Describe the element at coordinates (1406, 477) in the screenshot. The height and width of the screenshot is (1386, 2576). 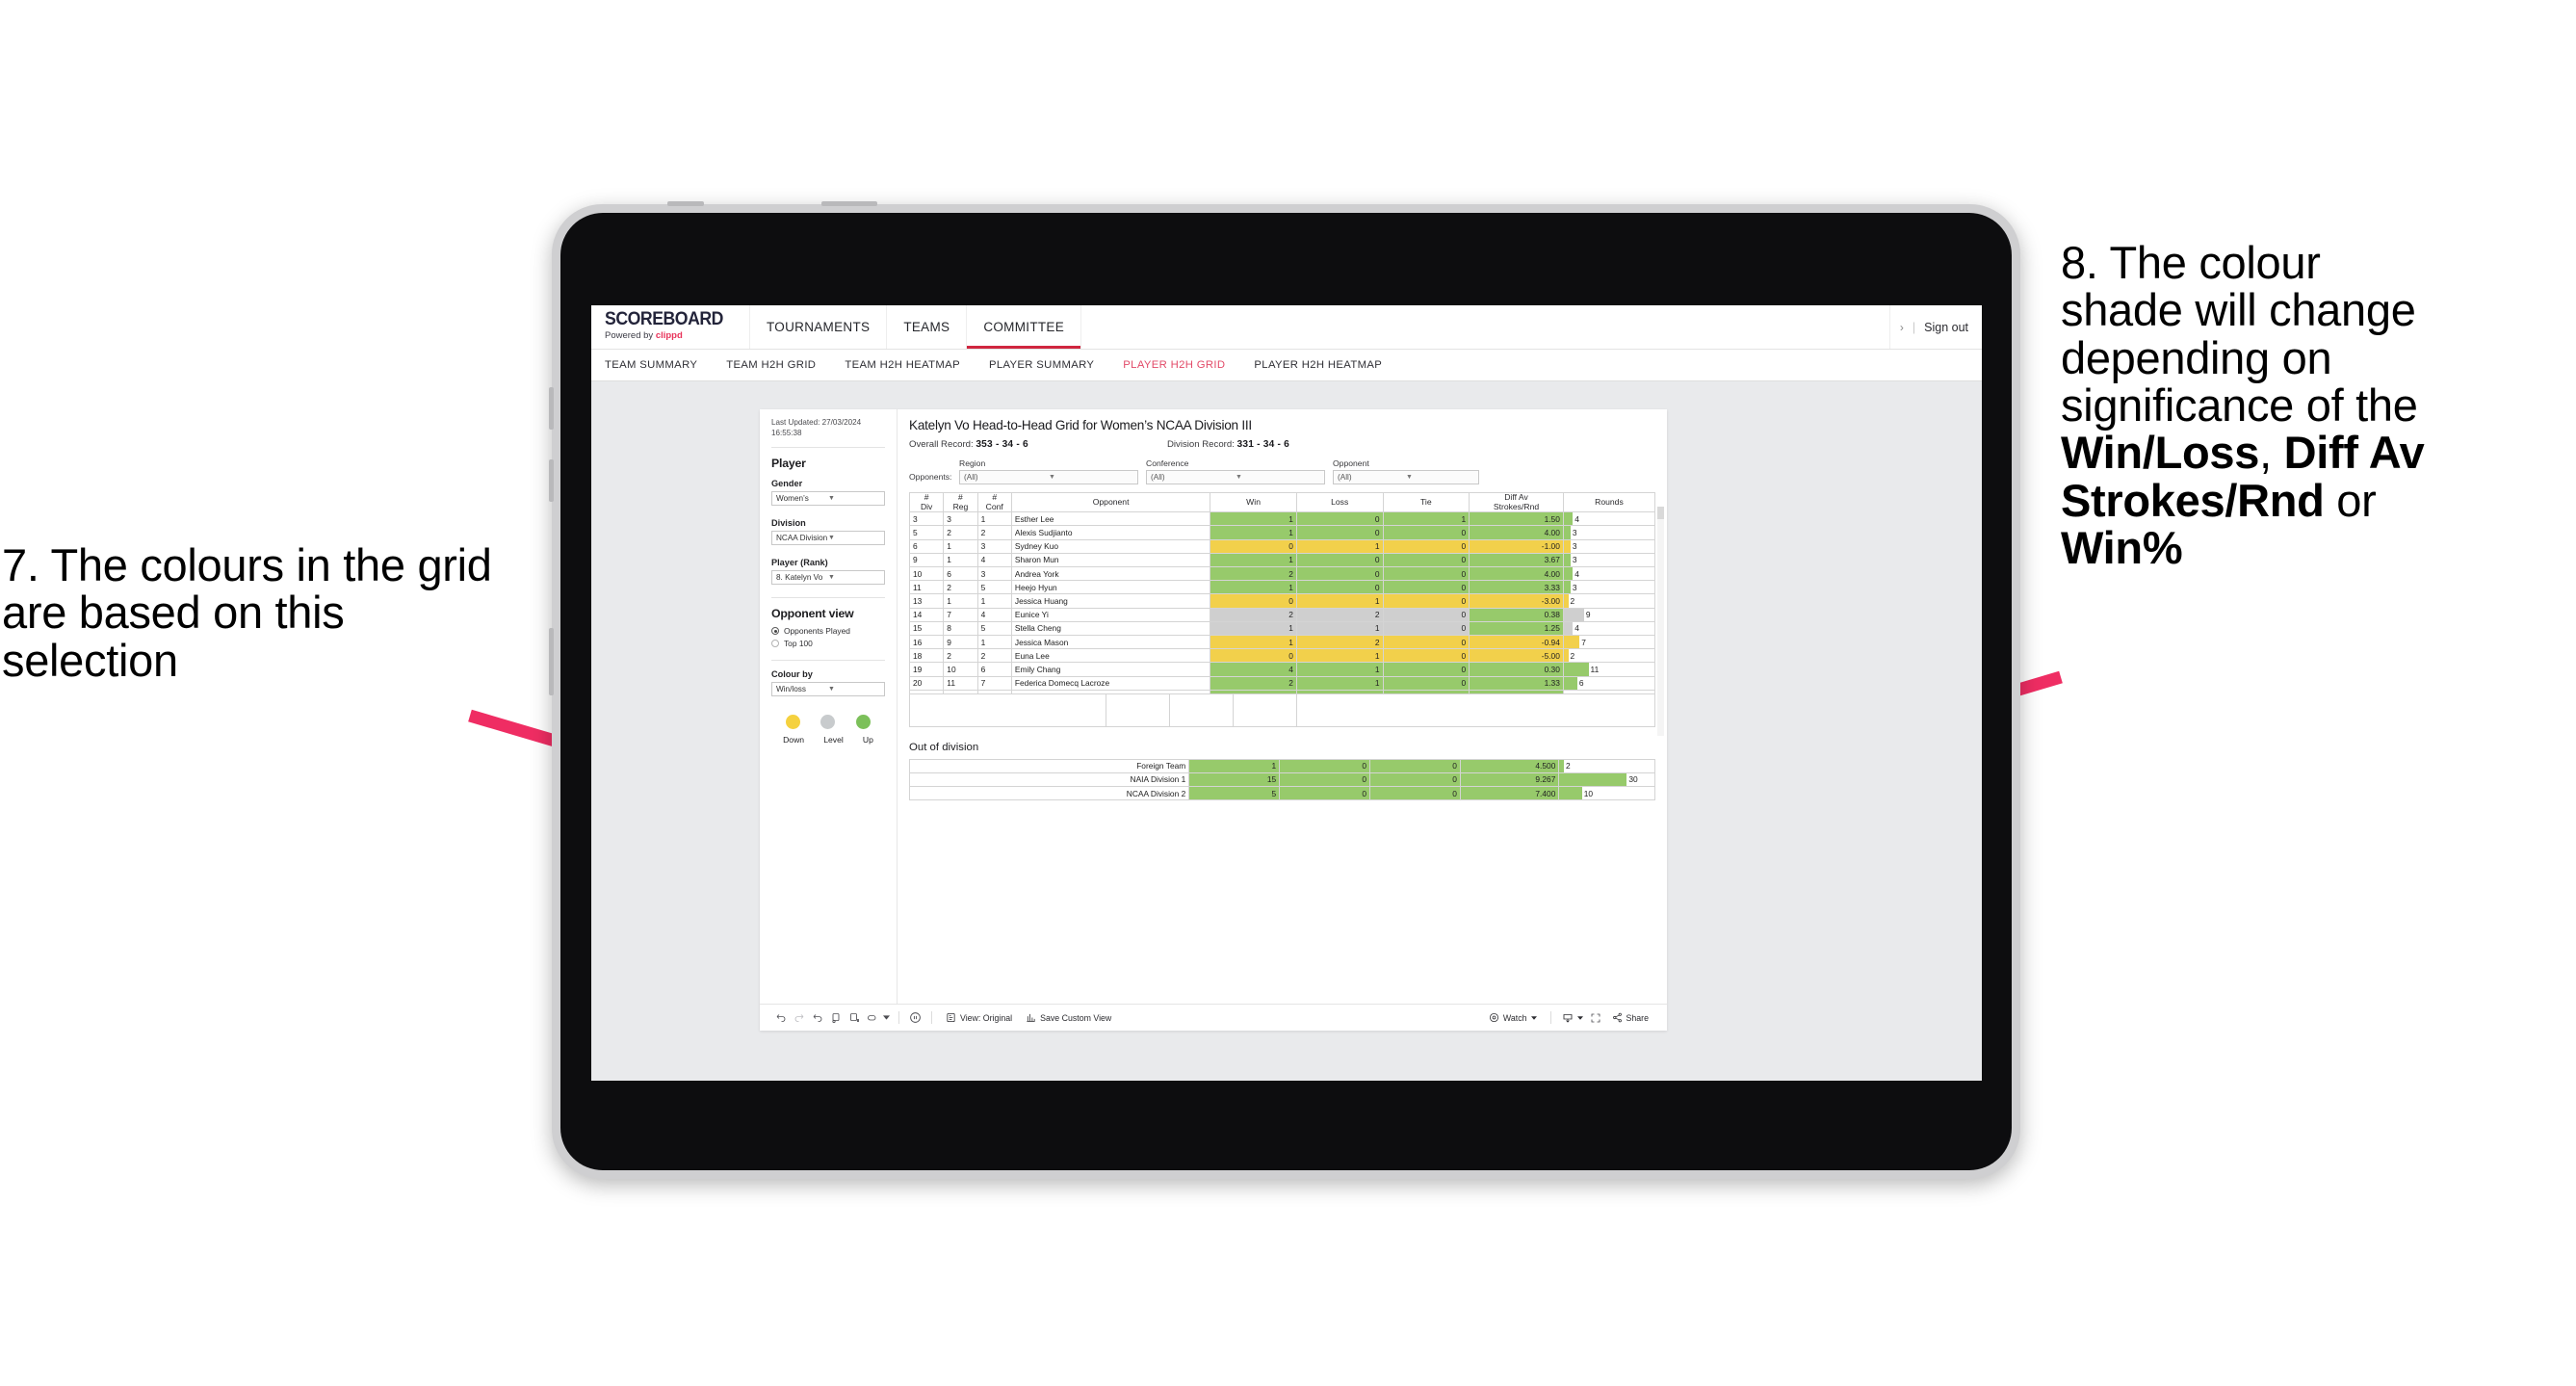
I see `opponent-select: (All) ▼` at that location.